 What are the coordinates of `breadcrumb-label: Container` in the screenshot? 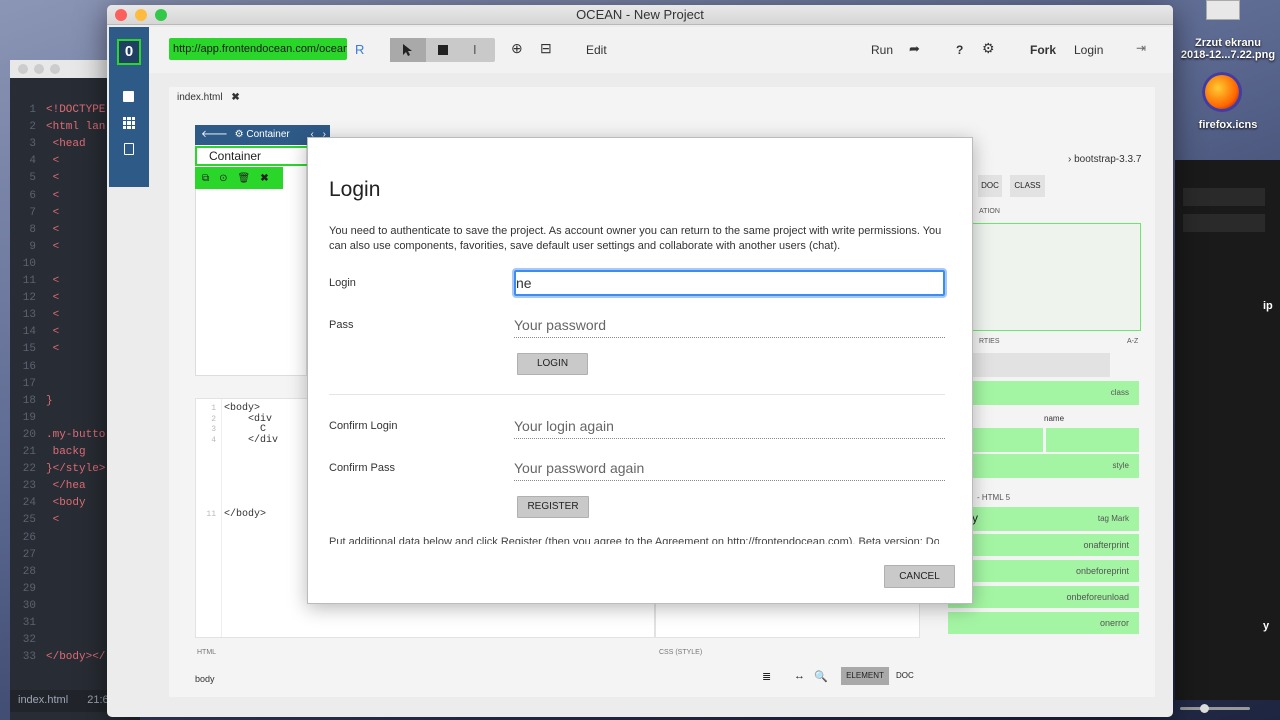 It's located at (268, 134).